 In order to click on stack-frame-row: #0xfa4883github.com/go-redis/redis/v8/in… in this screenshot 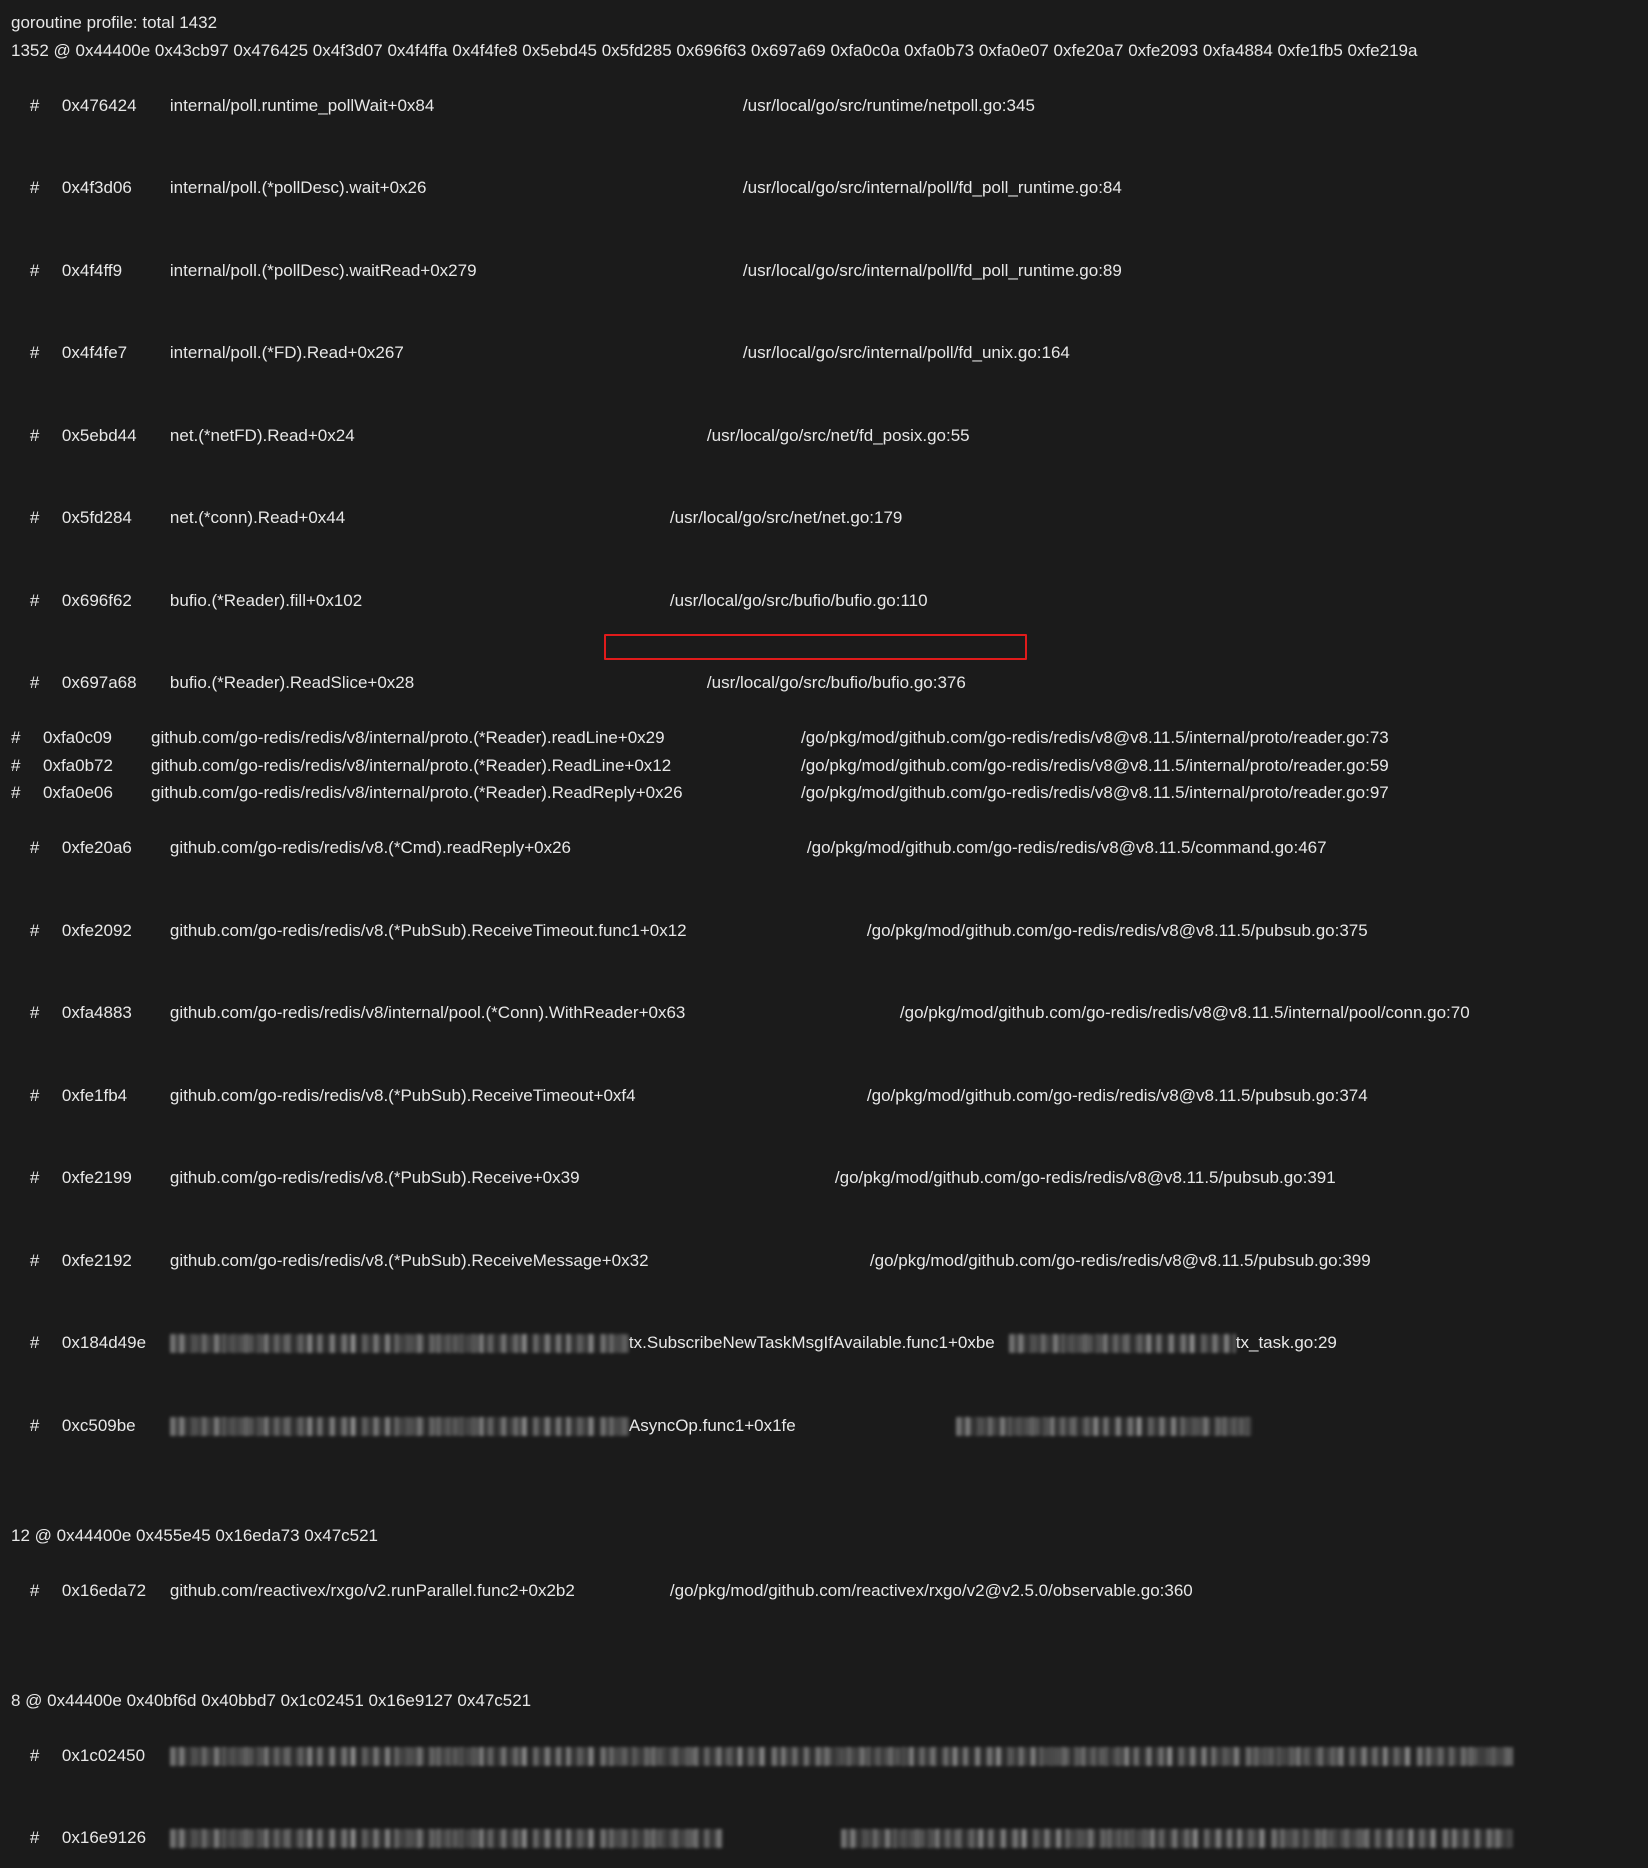, I will do `click(829, 1013)`.